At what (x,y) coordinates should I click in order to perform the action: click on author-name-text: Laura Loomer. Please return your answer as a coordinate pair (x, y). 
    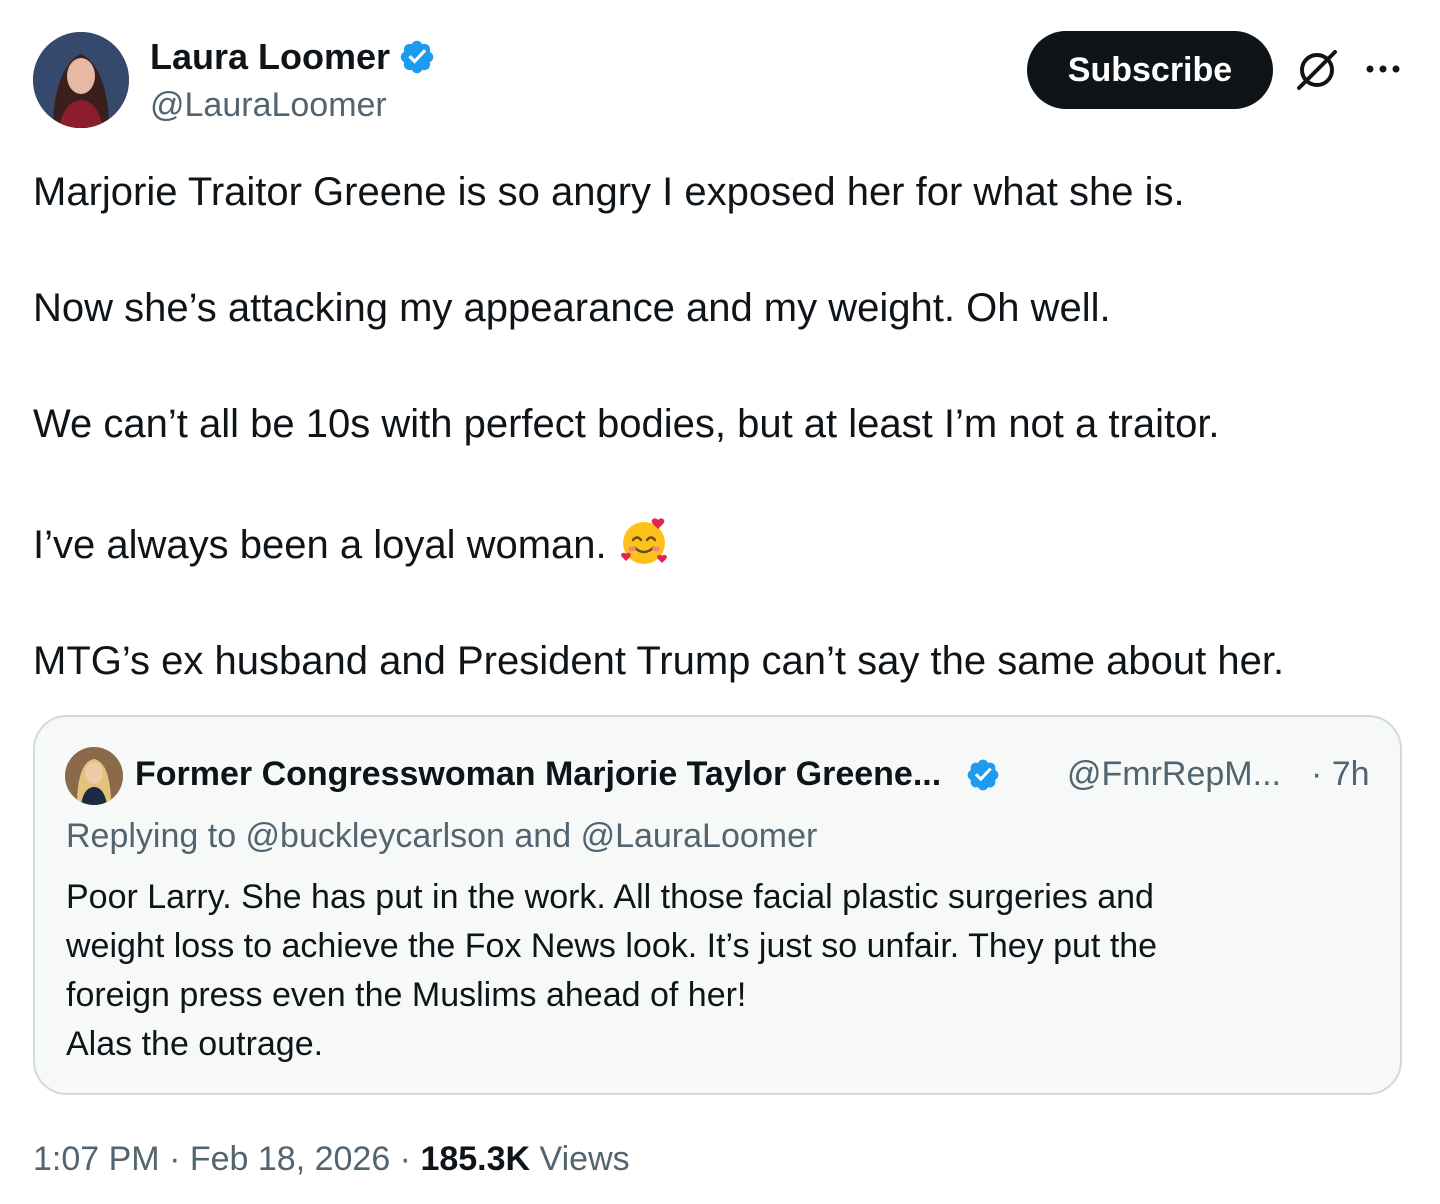
    Looking at the image, I should click on (270, 56).